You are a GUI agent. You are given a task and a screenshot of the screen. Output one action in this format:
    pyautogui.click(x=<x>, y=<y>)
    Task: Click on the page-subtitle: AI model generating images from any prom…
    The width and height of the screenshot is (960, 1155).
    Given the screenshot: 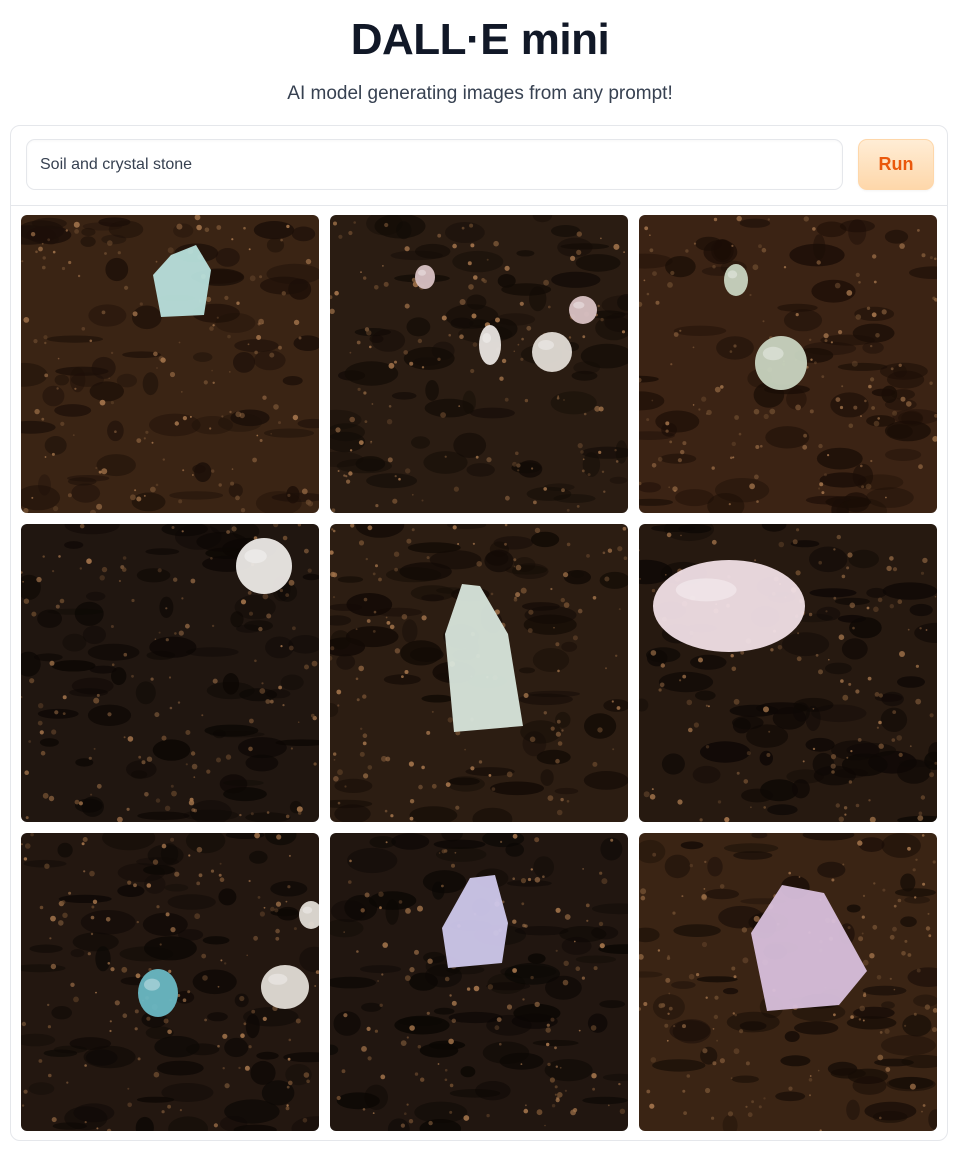 What is the action you would take?
    pyautogui.click(x=480, y=93)
    